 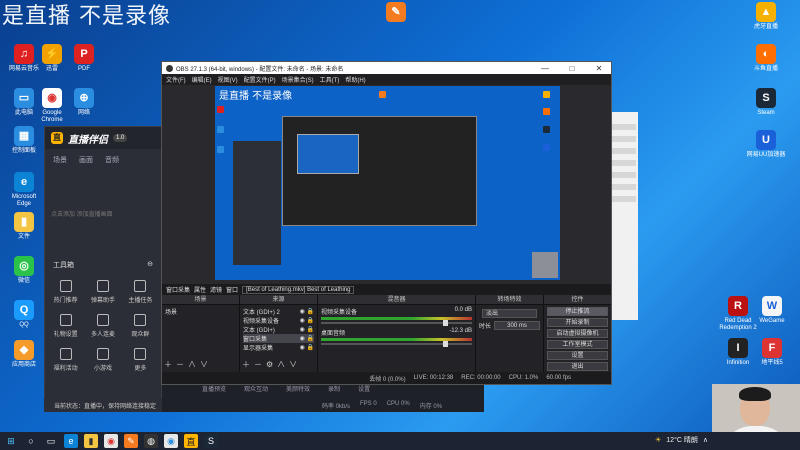 What do you see at coordinates (396, 332) in the screenshot?
I see `mixer-channel-header: 桌面音频 -12.3 dB` at bounding box center [396, 332].